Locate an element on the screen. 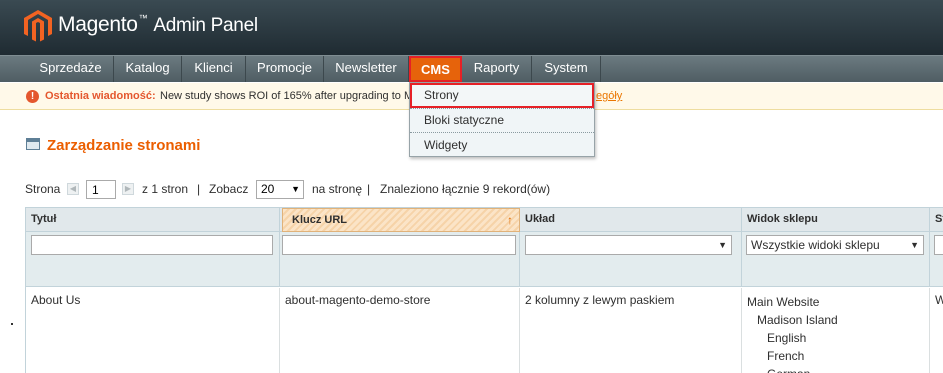  filter-cell-store-view: Wszystkie widoki sklepu ▼ is located at coordinates (836, 259).